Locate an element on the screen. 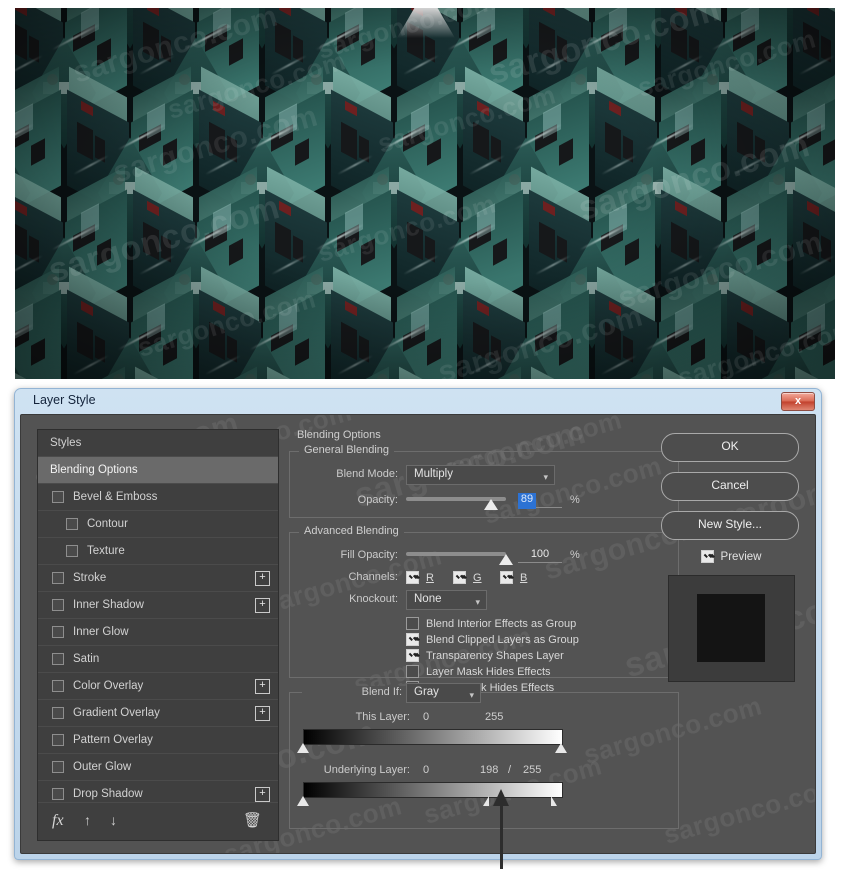  sidebar-item-label: Blending Options is located at coordinates (94, 470).